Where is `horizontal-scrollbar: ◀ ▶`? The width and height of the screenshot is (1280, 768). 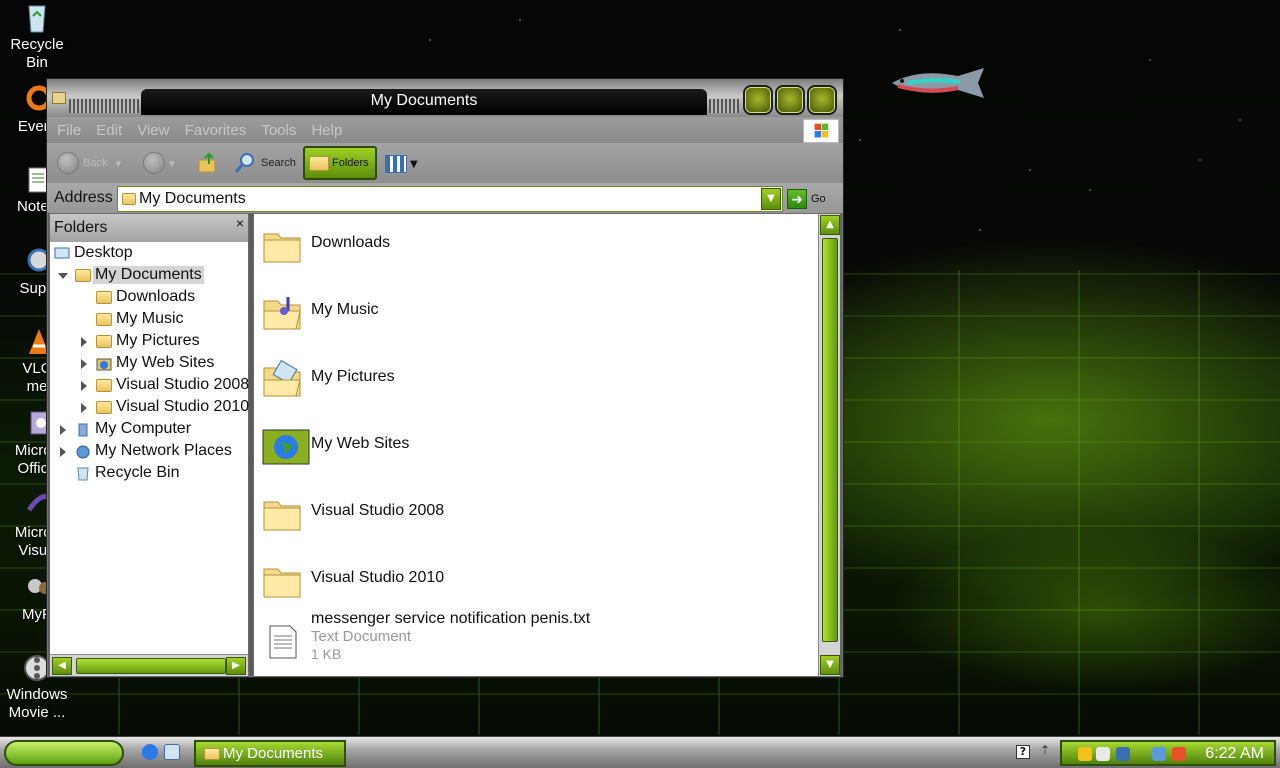 horizontal-scrollbar: ◀ ▶ is located at coordinates (149, 665).